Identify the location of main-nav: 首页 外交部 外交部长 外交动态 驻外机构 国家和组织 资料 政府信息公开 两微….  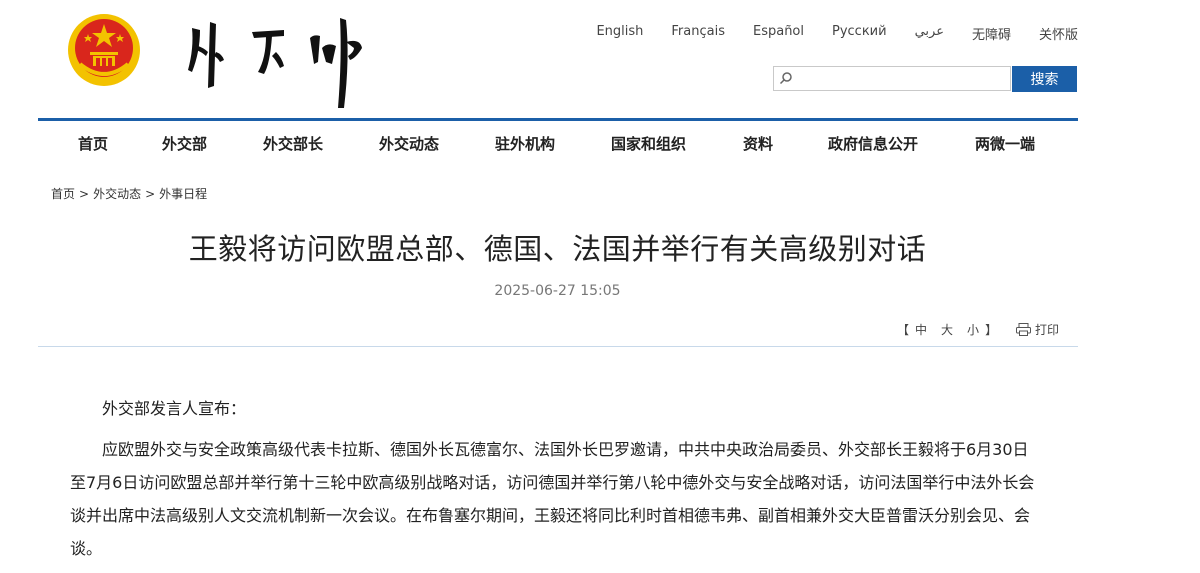
(558, 142).